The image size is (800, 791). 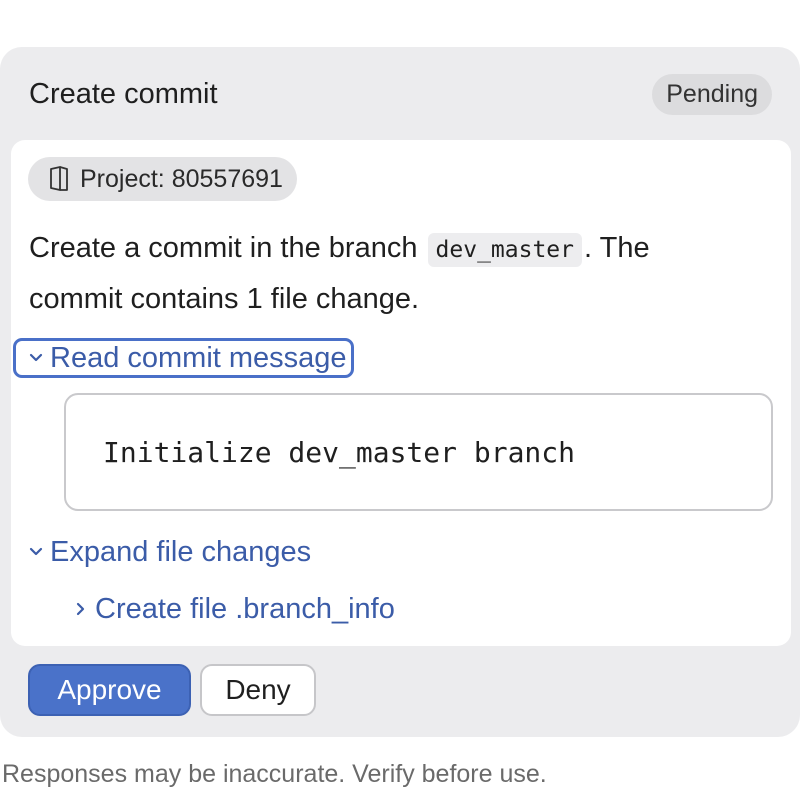 I want to click on book-icon, so click(x=59, y=178).